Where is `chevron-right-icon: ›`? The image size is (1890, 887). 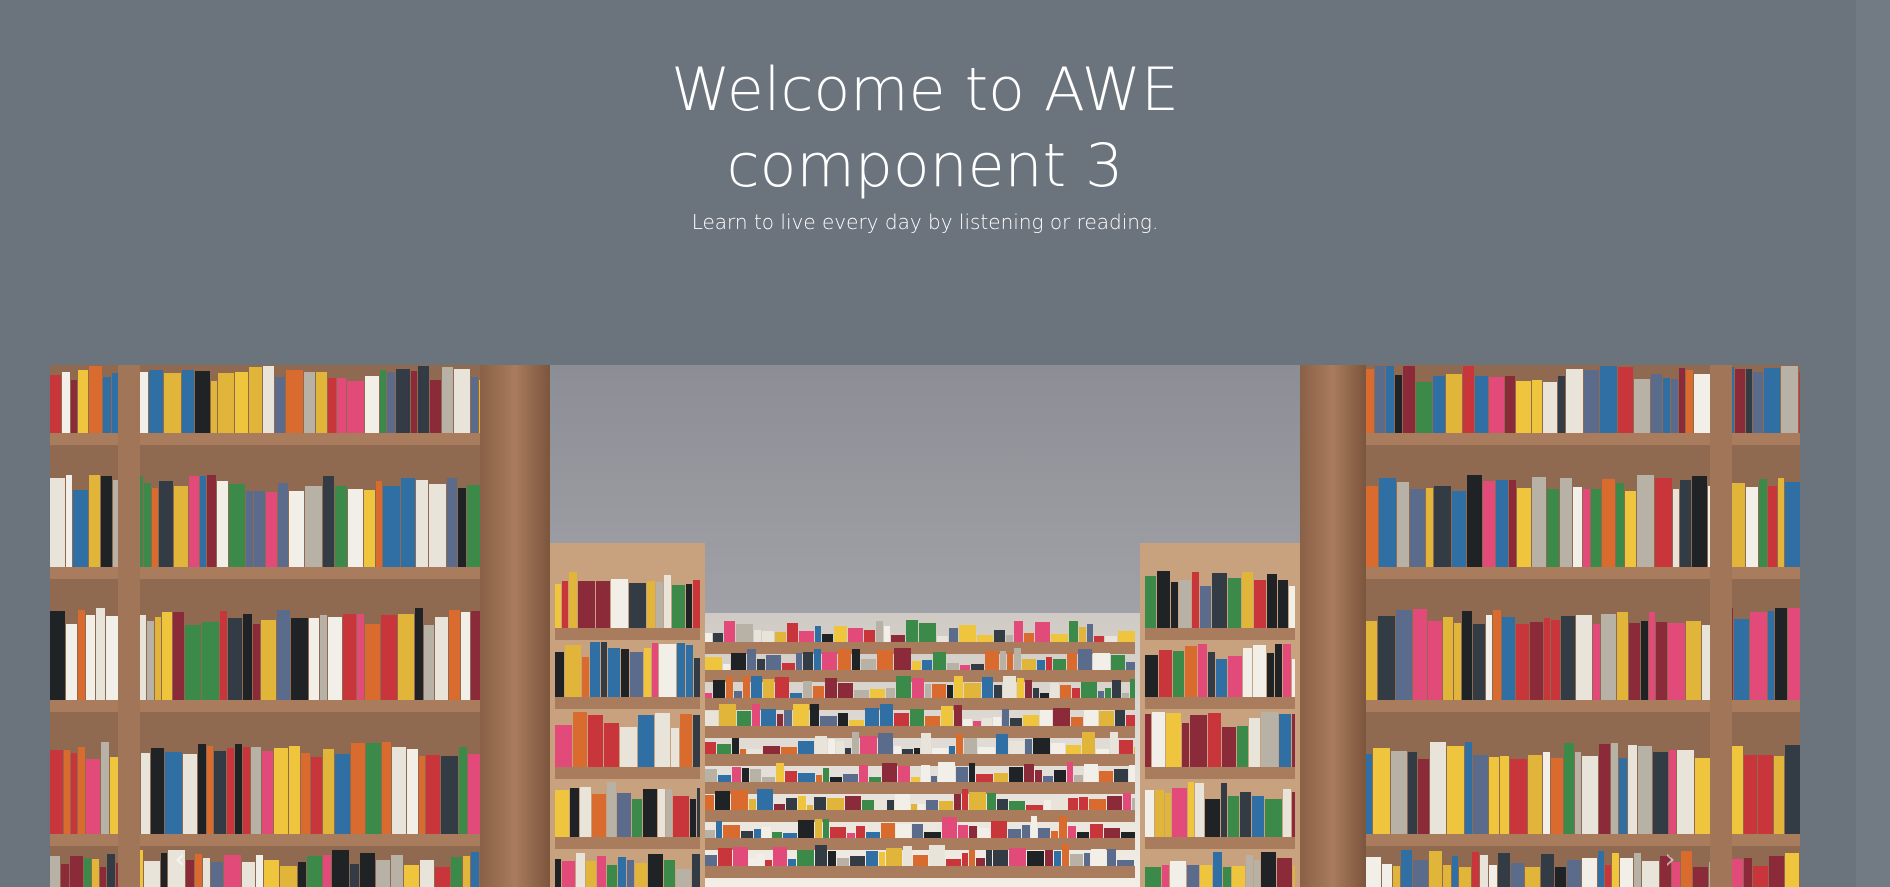
chevron-right-icon: › is located at coordinates (1670, 858).